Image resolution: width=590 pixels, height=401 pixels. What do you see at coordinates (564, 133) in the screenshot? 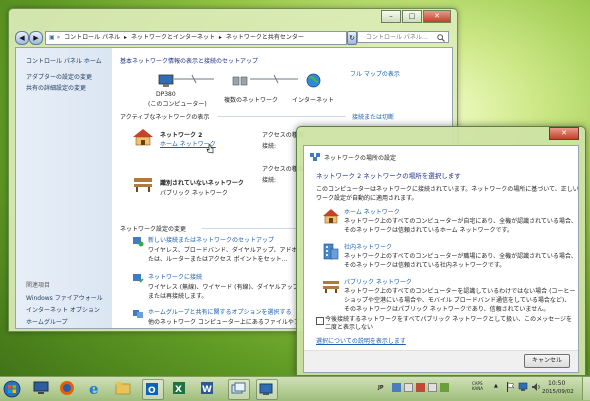
I see `dialog-close-button: ✕` at bounding box center [564, 133].